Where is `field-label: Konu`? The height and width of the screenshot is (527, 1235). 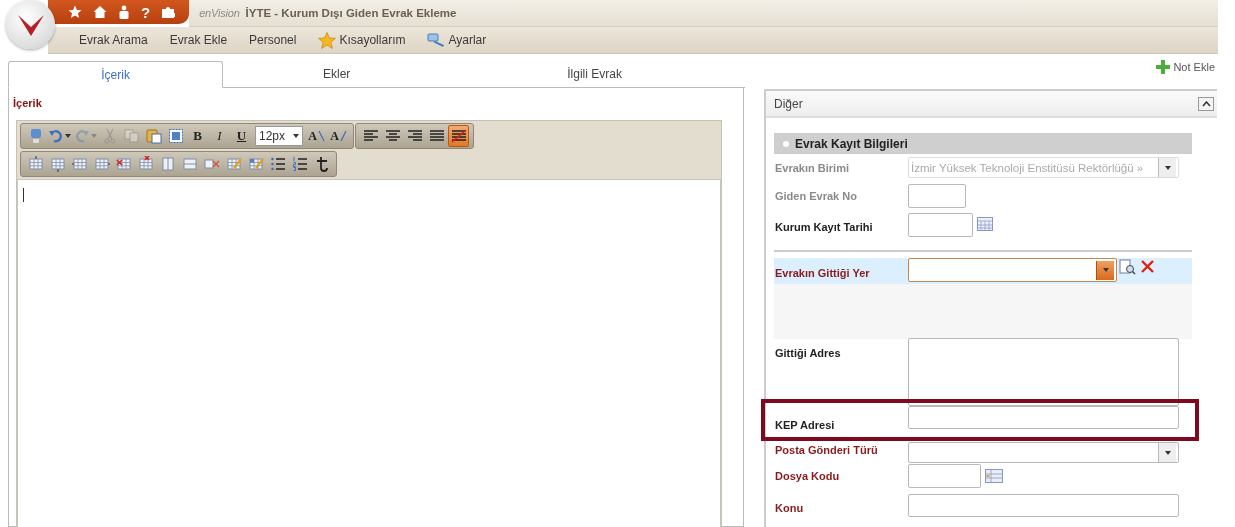 field-label: Konu is located at coordinates (789, 507).